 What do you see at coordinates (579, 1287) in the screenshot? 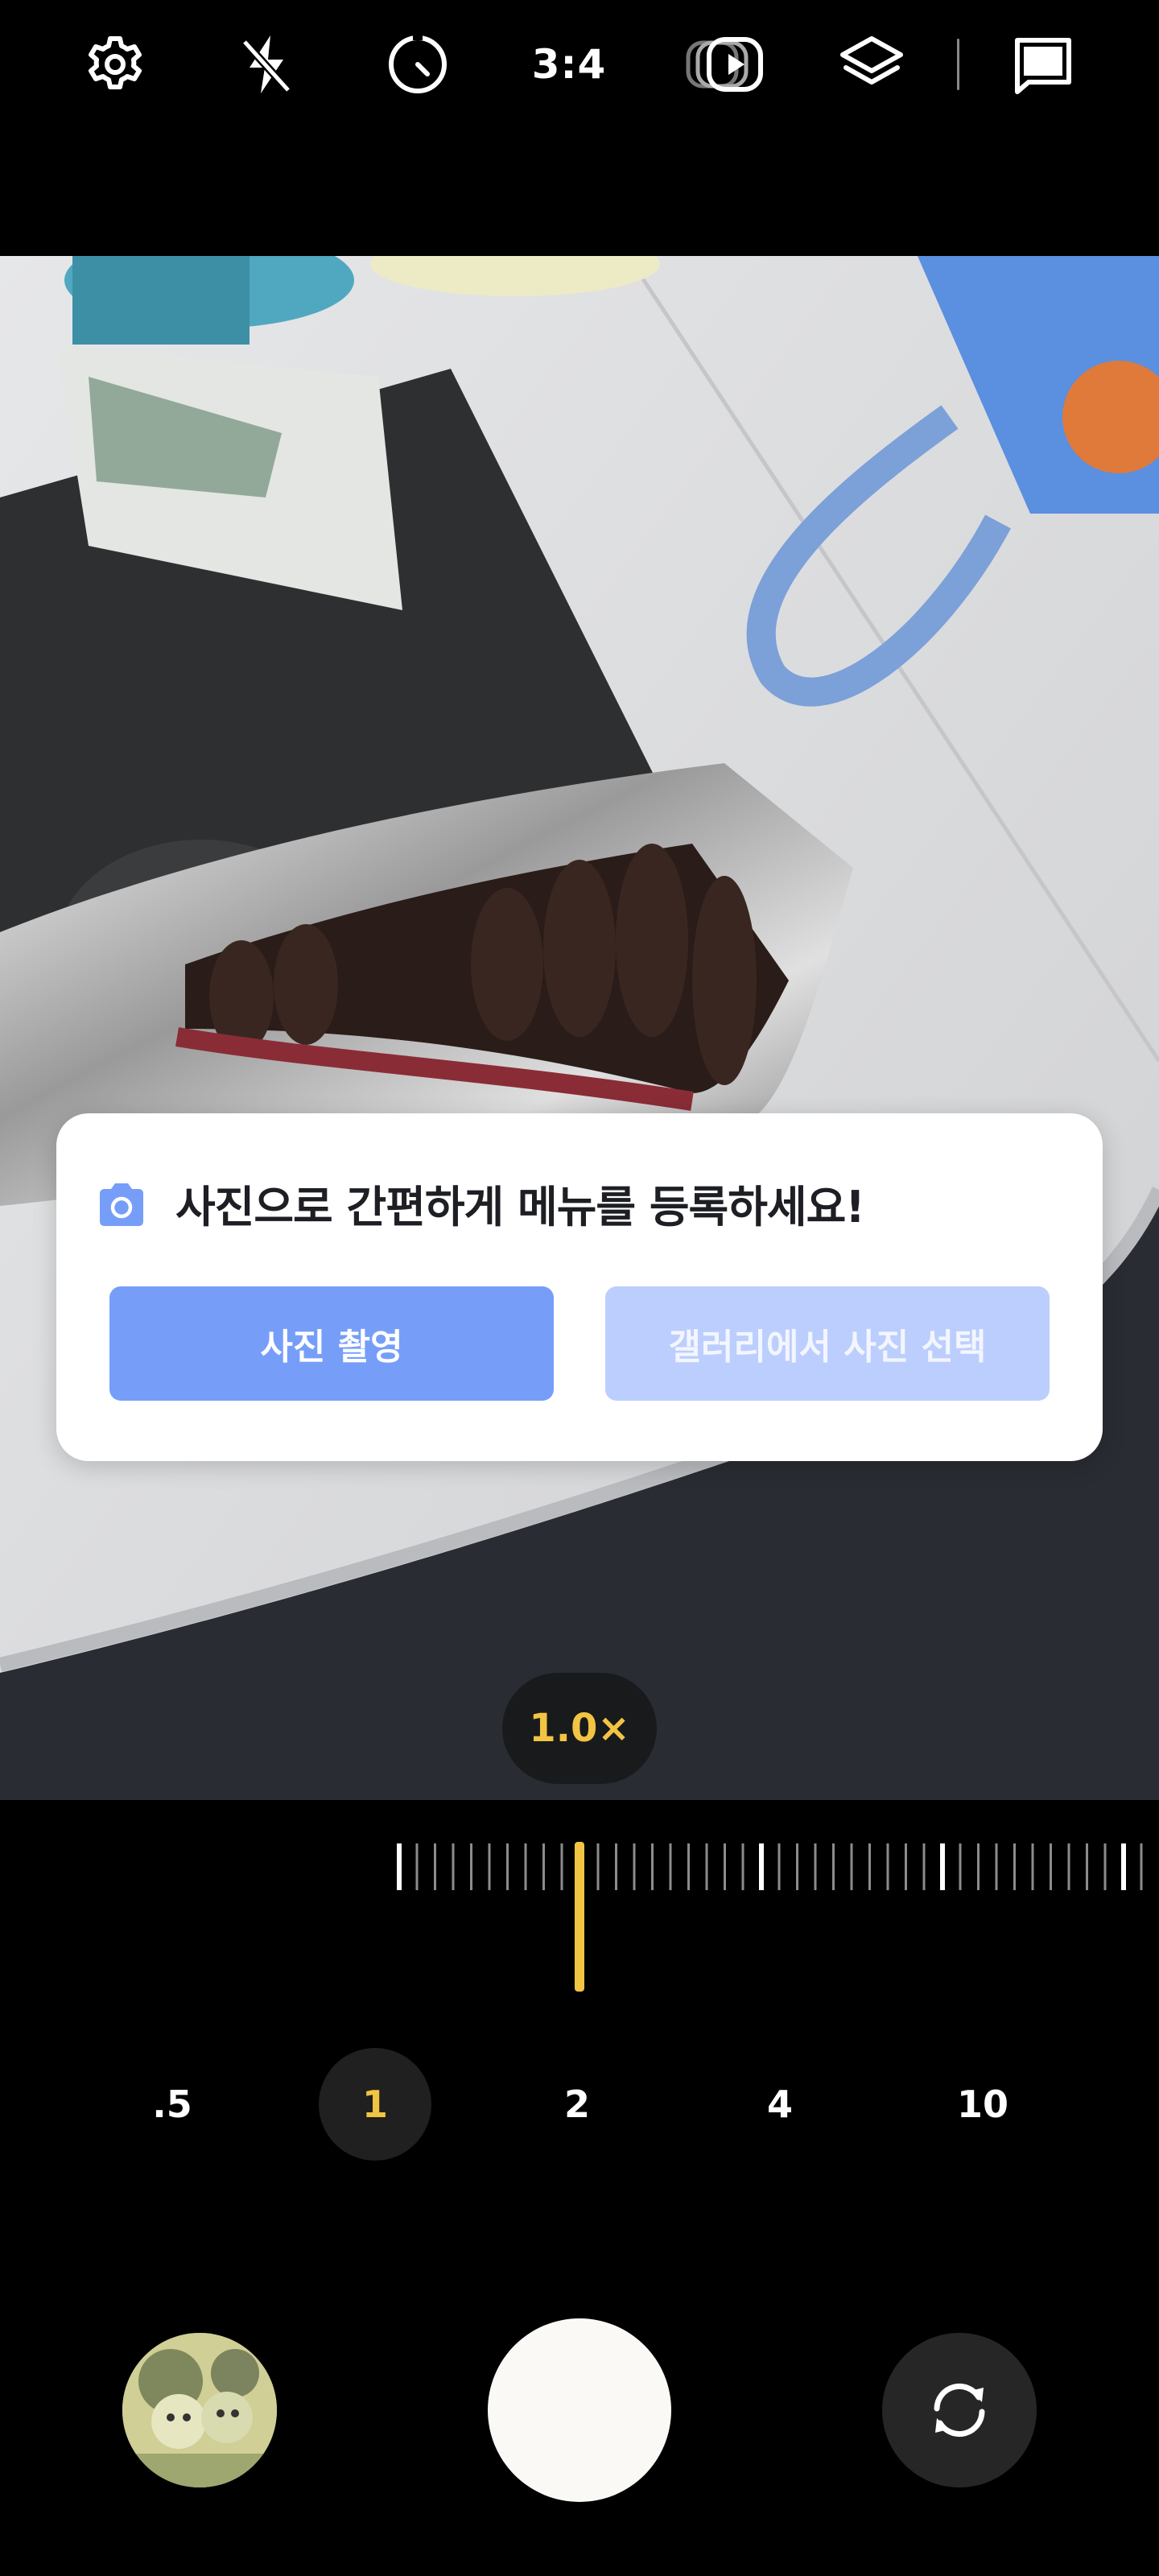
I see `register-menu-popup: 사진으로 간편하게 메뉴를 등록하세요! 사진 촬영 갤러리에서 사진 선택` at bounding box center [579, 1287].